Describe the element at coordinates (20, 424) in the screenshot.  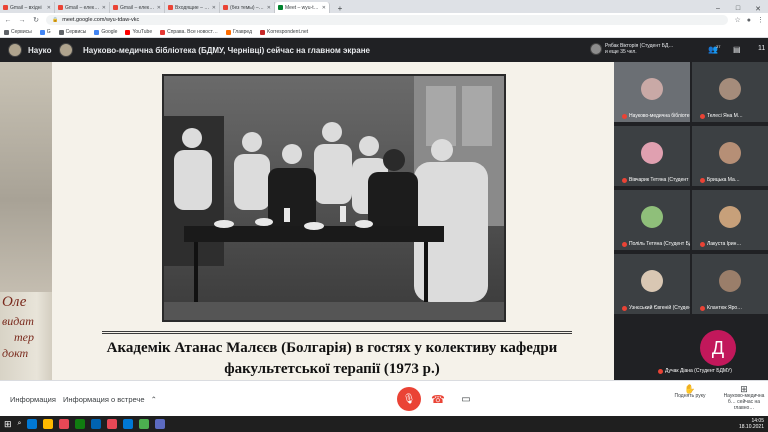
I see `search-icon: ⌕` at that location.